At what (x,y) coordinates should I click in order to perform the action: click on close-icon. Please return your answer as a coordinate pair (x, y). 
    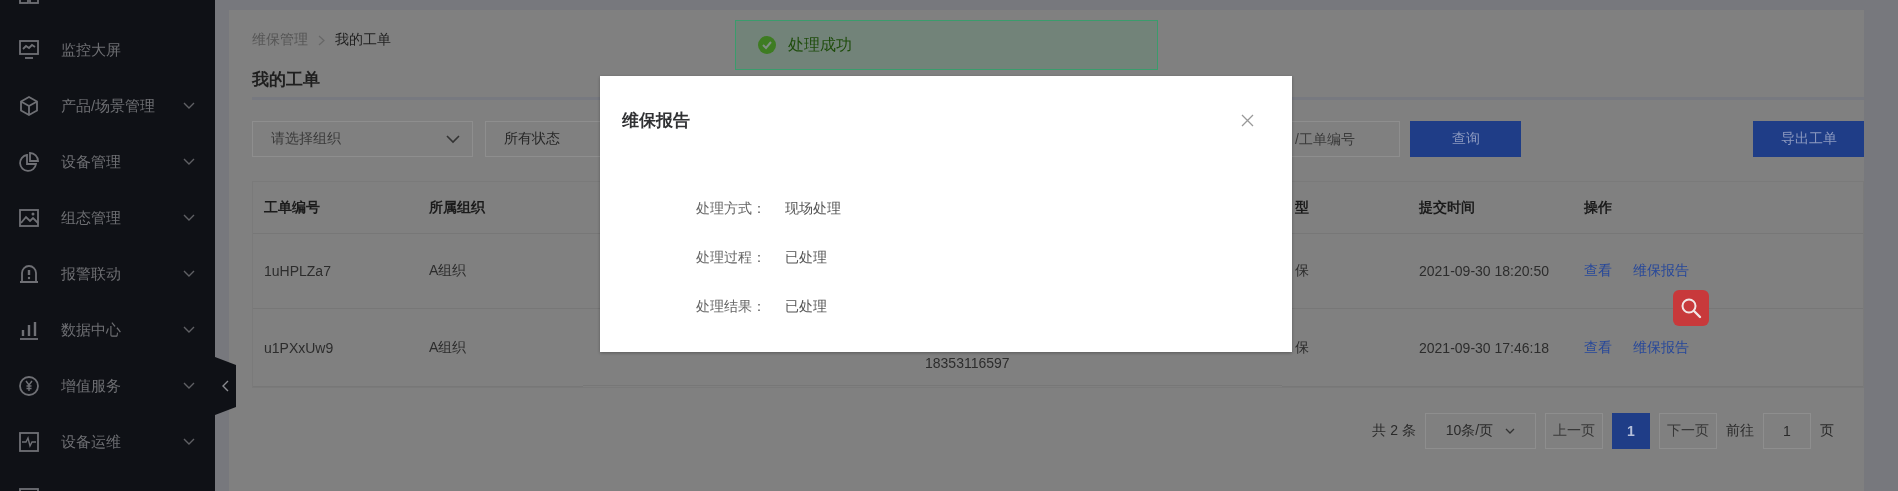
    Looking at the image, I should click on (1247, 120).